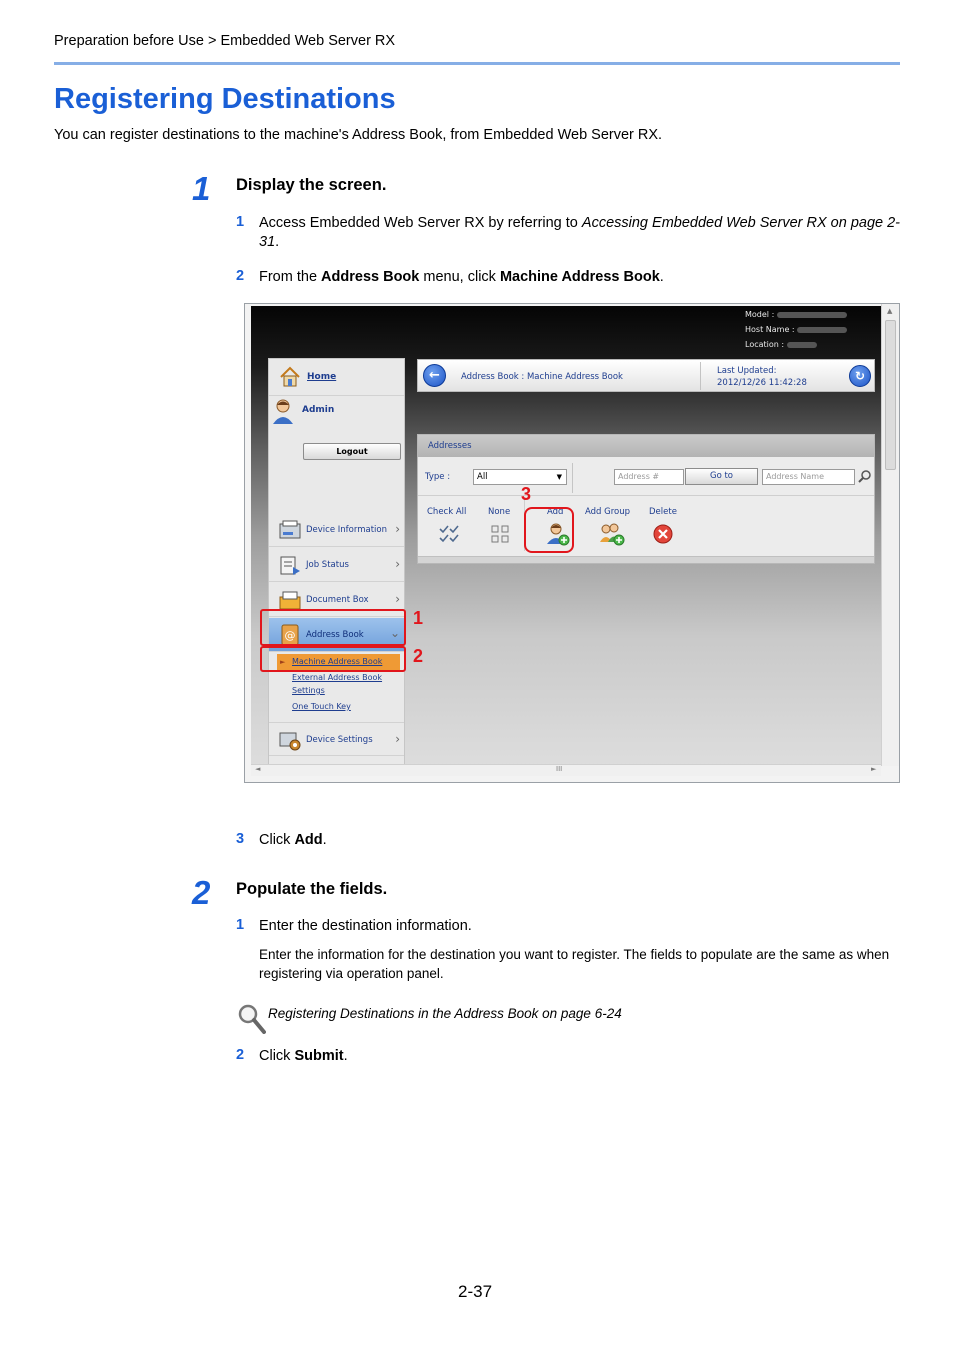 This screenshot has width=954, height=1350. I want to click on header-rule, so click(477, 63).